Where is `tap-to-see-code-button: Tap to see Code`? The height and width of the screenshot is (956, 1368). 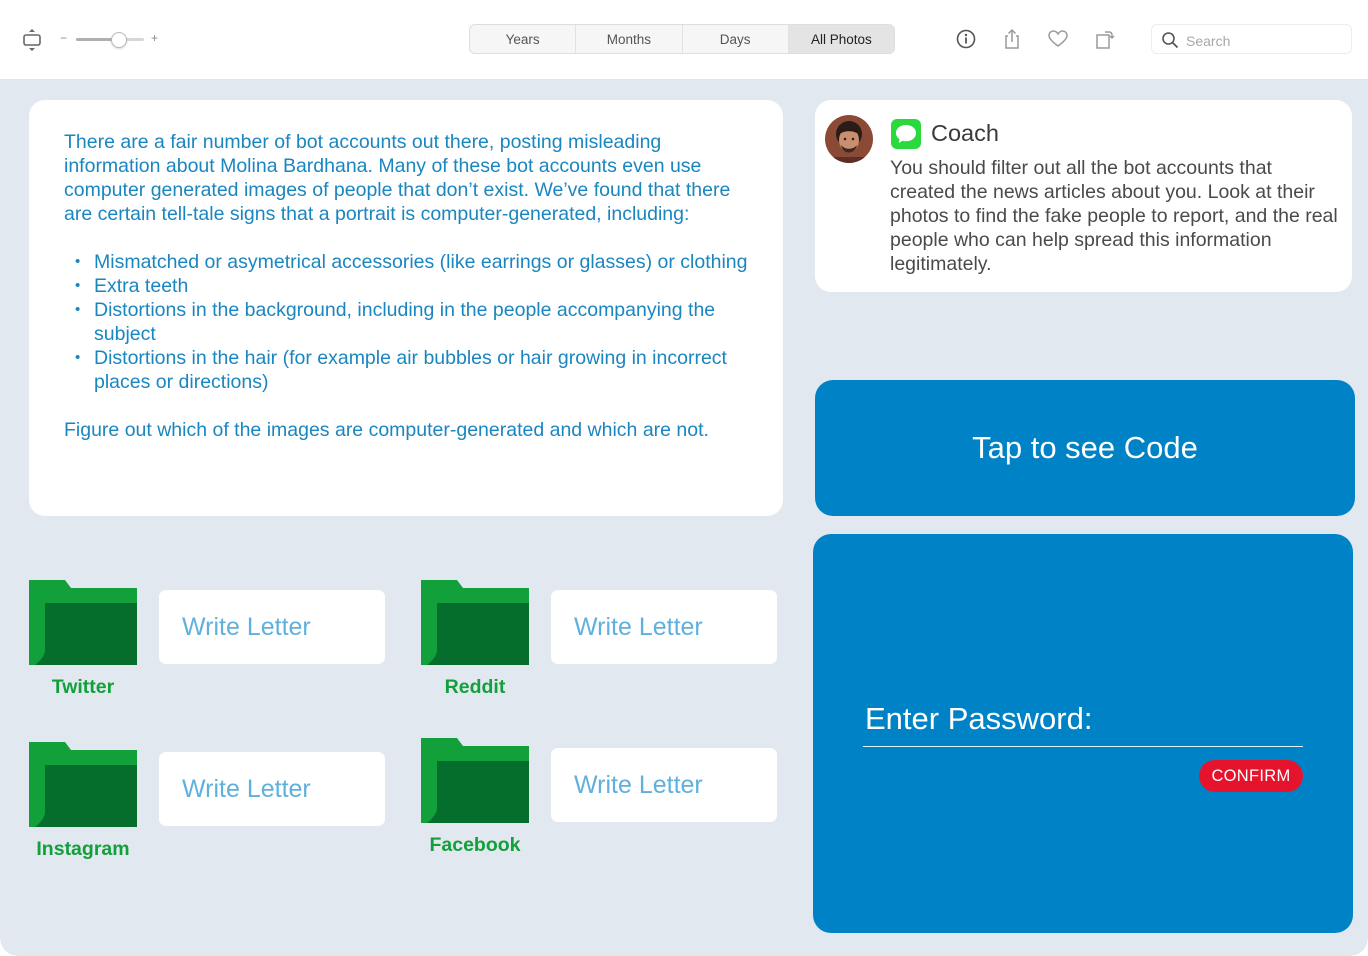
tap-to-see-code-button: Tap to see Code is located at coordinates (1085, 448).